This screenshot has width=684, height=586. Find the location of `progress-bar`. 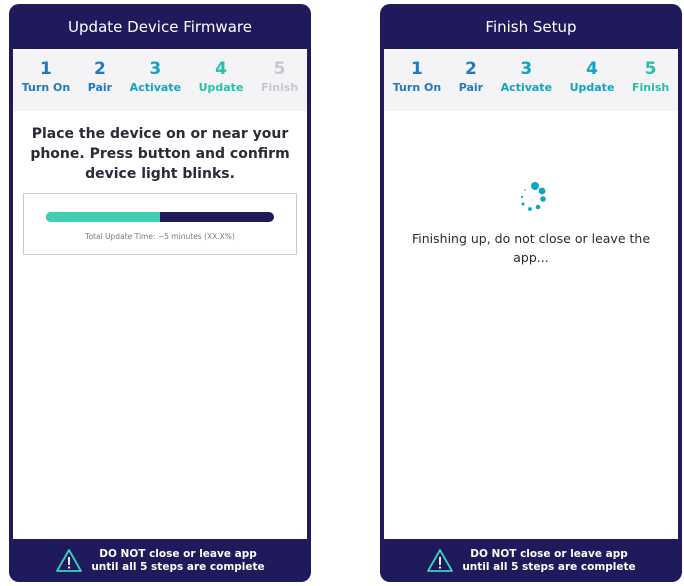

progress-bar is located at coordinates (160, 217).